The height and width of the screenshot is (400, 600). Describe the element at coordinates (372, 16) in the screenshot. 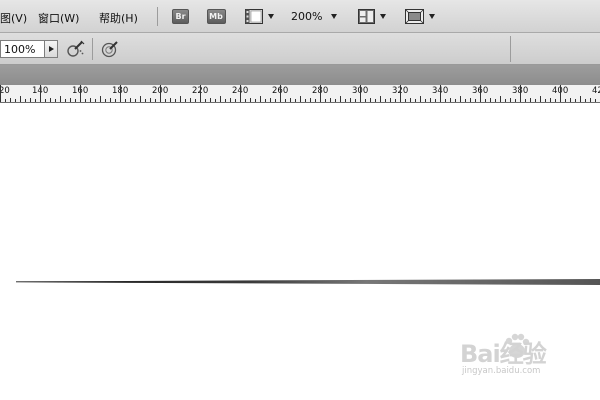

I see `arrange-documents-dropdown` at that location.